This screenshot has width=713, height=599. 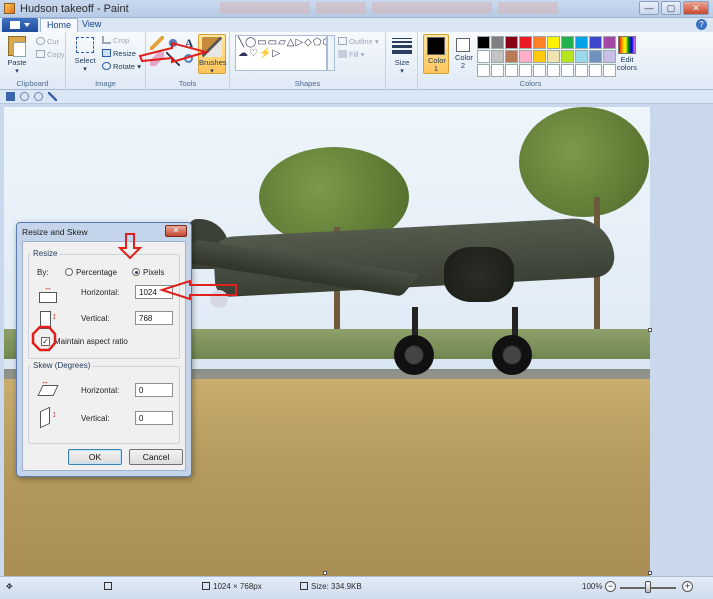 What do you see at coordinates (650, 573) in the screenshot?
I see `canvas-resize-handle-corner` at bounding box center [650, 573].